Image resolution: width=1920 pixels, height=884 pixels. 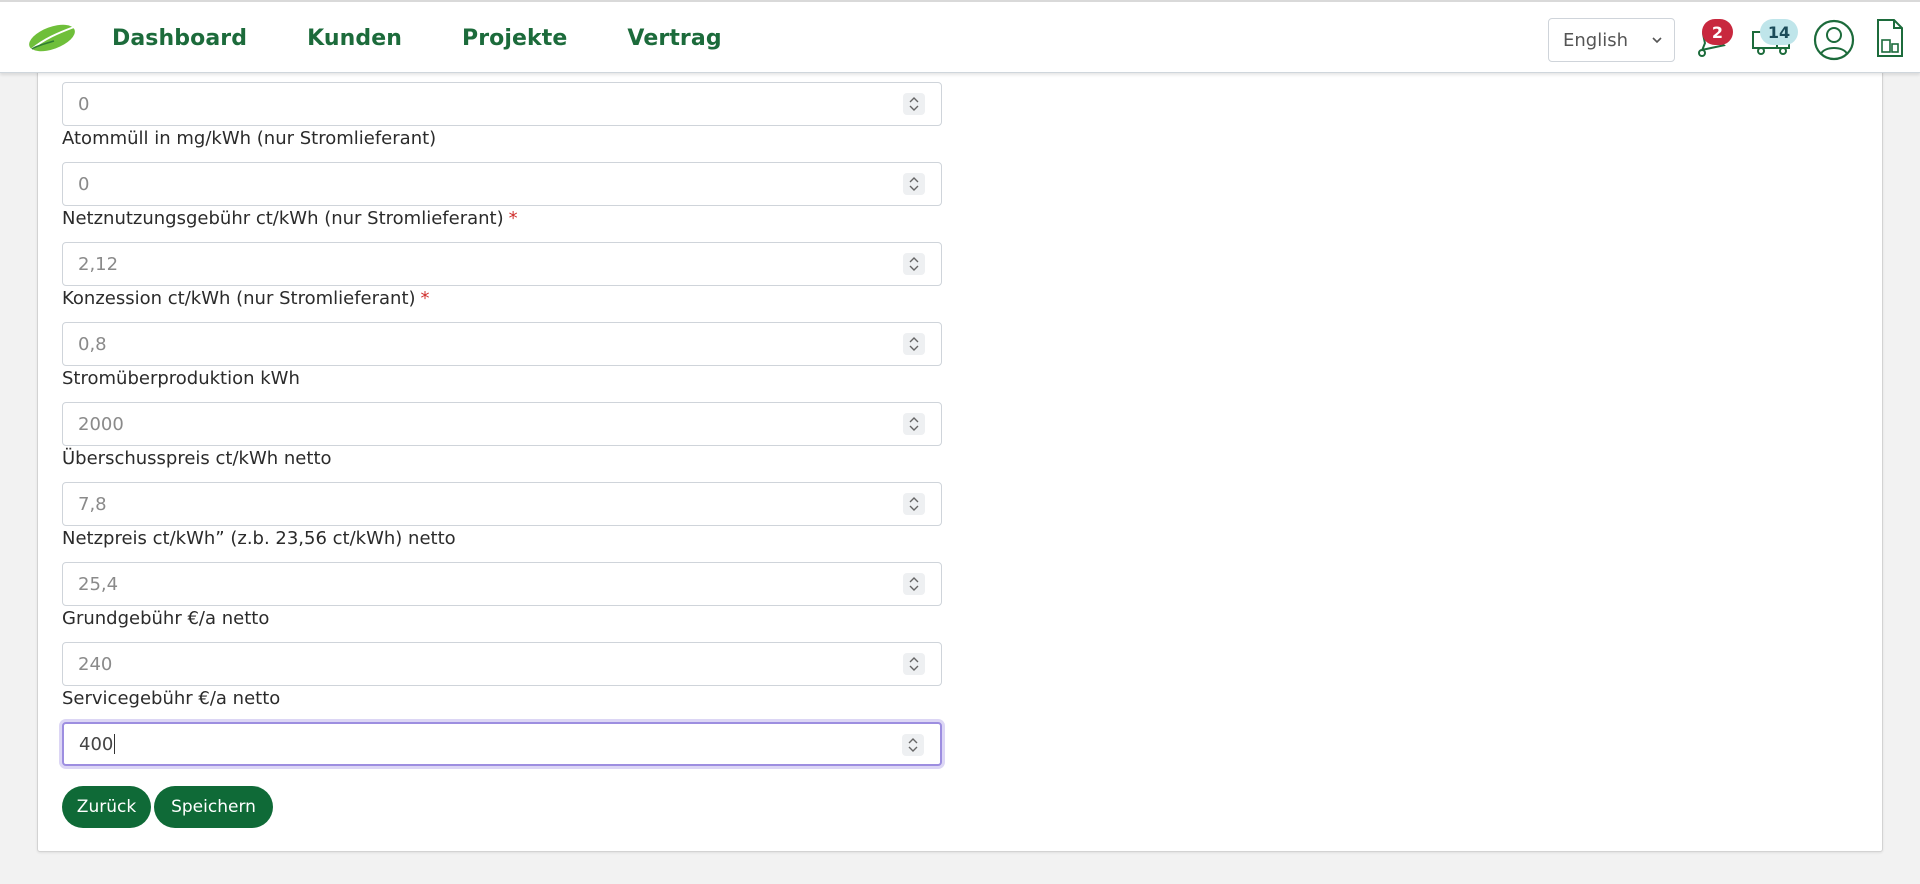 I want to click on field-input-0: 0, so click(x=502, y=104).